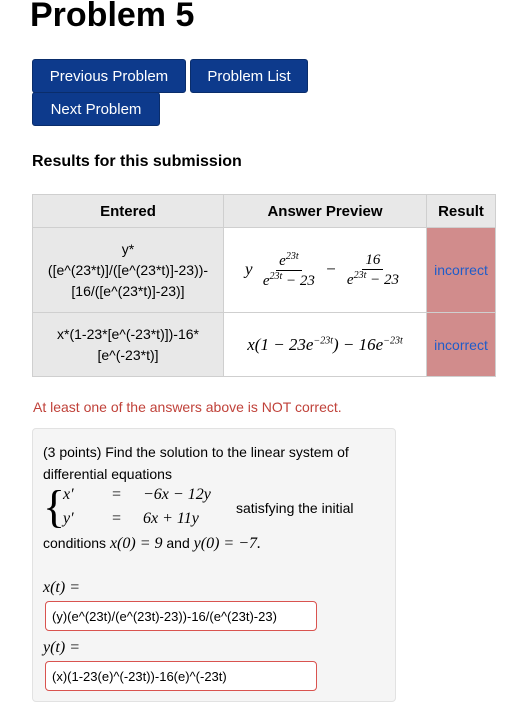  I want to click on left-brace: {, so click(54, 506).